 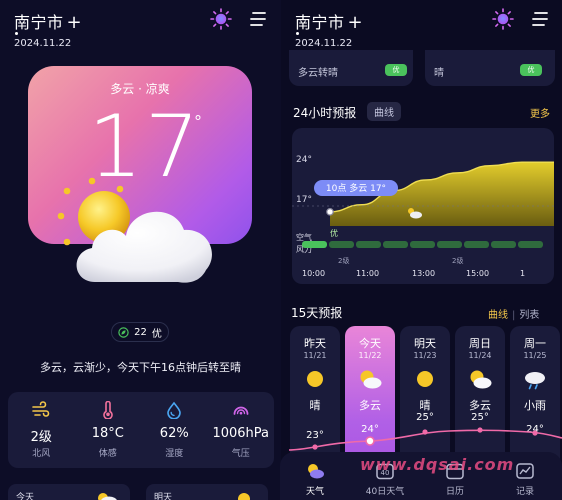 What do you see at coordinates (370, 355) in the screenshot?
I see `forecast-date: 11/22` at bounding box center [370, 355].